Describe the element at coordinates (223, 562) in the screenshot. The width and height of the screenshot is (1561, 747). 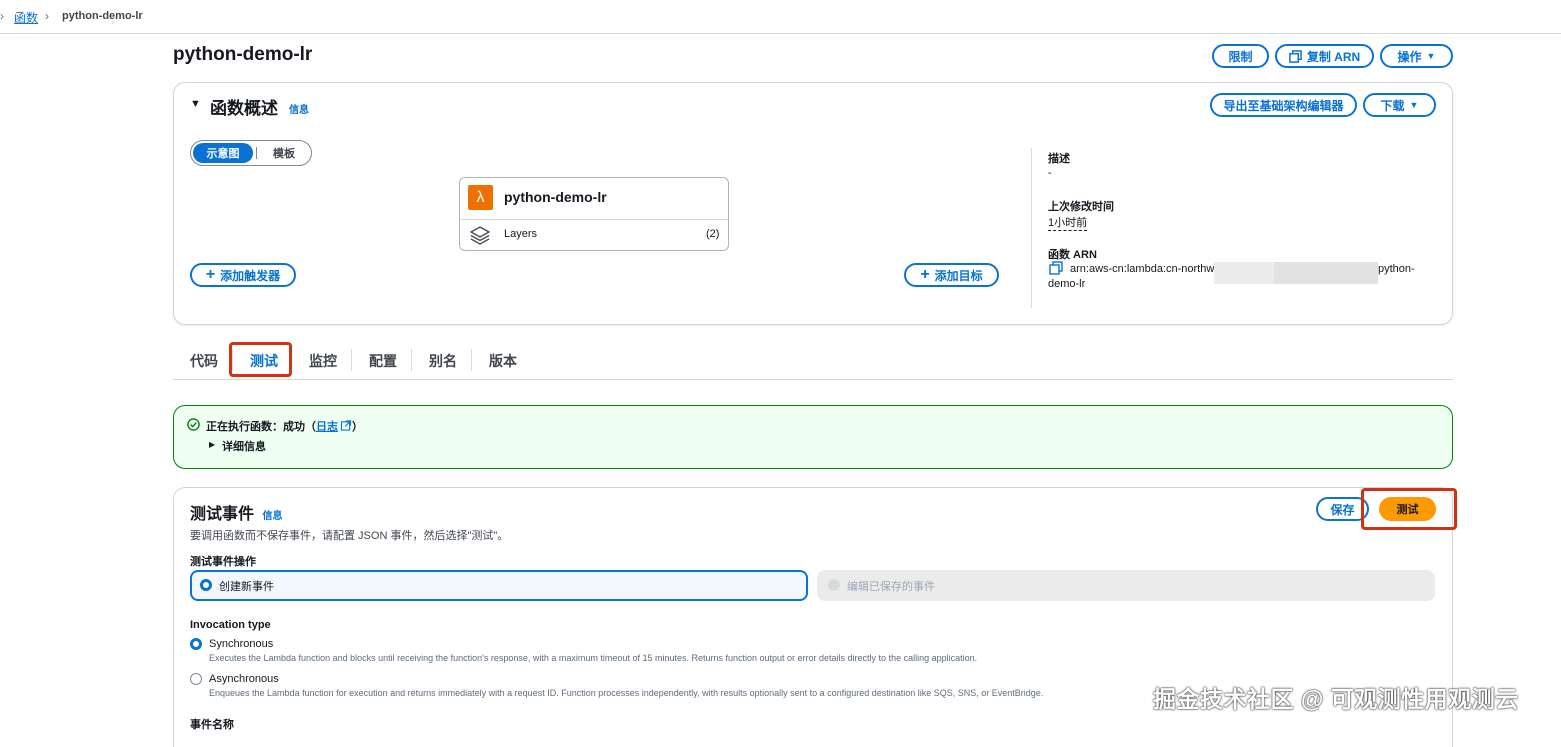
I see `test-event-action-label: 测试事件操作` at that location.